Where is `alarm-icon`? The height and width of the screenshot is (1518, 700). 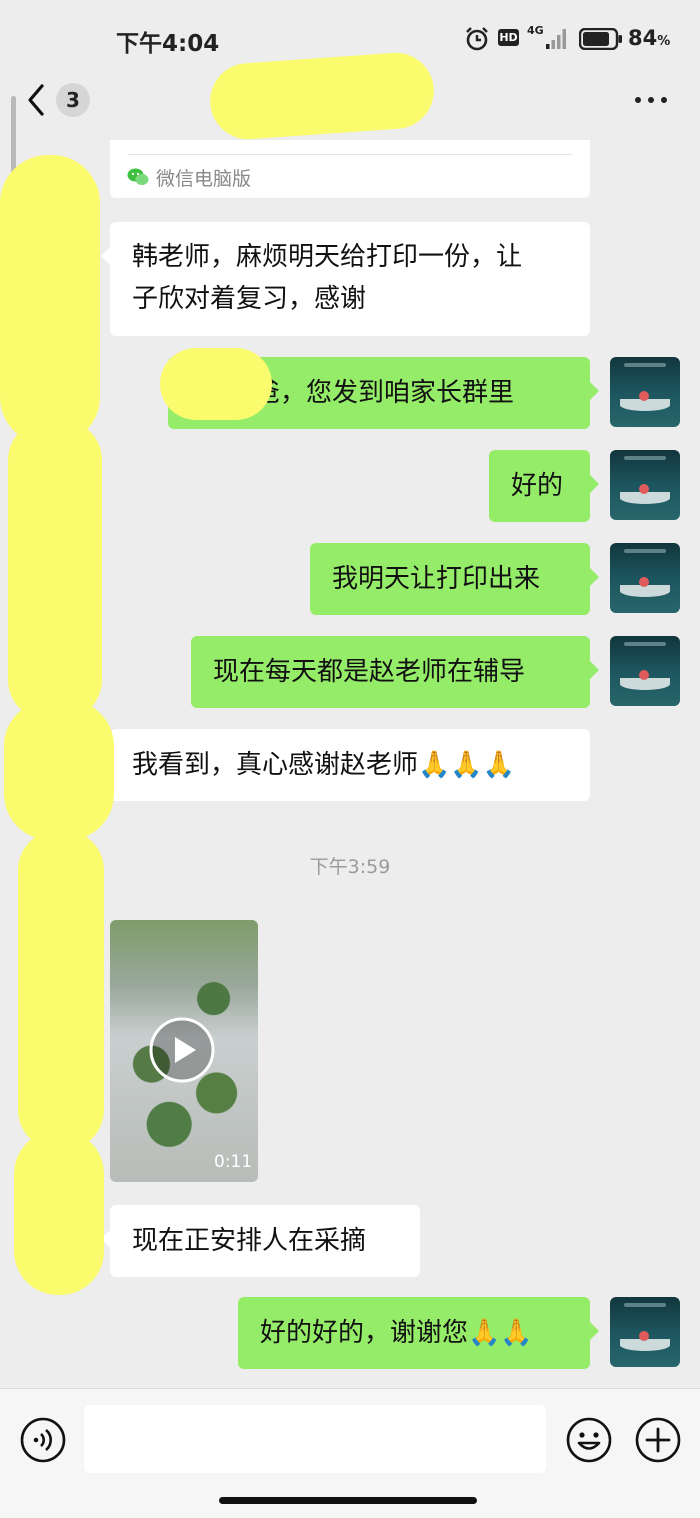
alarm-icon is located at coordinates (477, 39).